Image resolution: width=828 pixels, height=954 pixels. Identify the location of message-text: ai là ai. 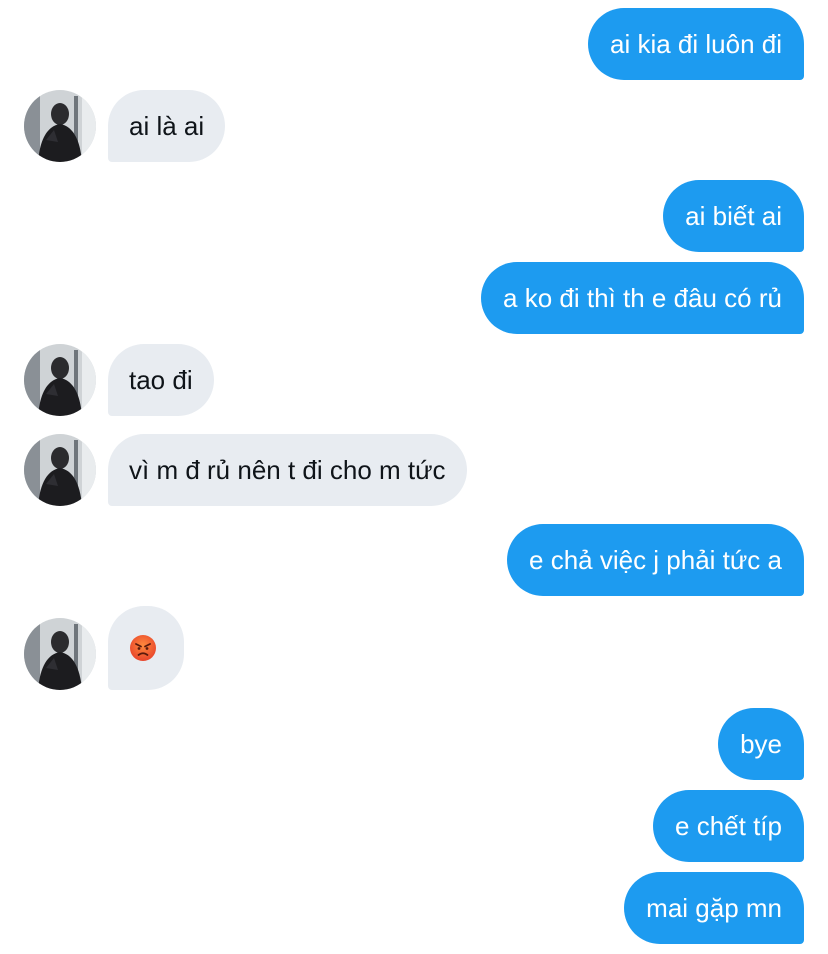
(167, 126).